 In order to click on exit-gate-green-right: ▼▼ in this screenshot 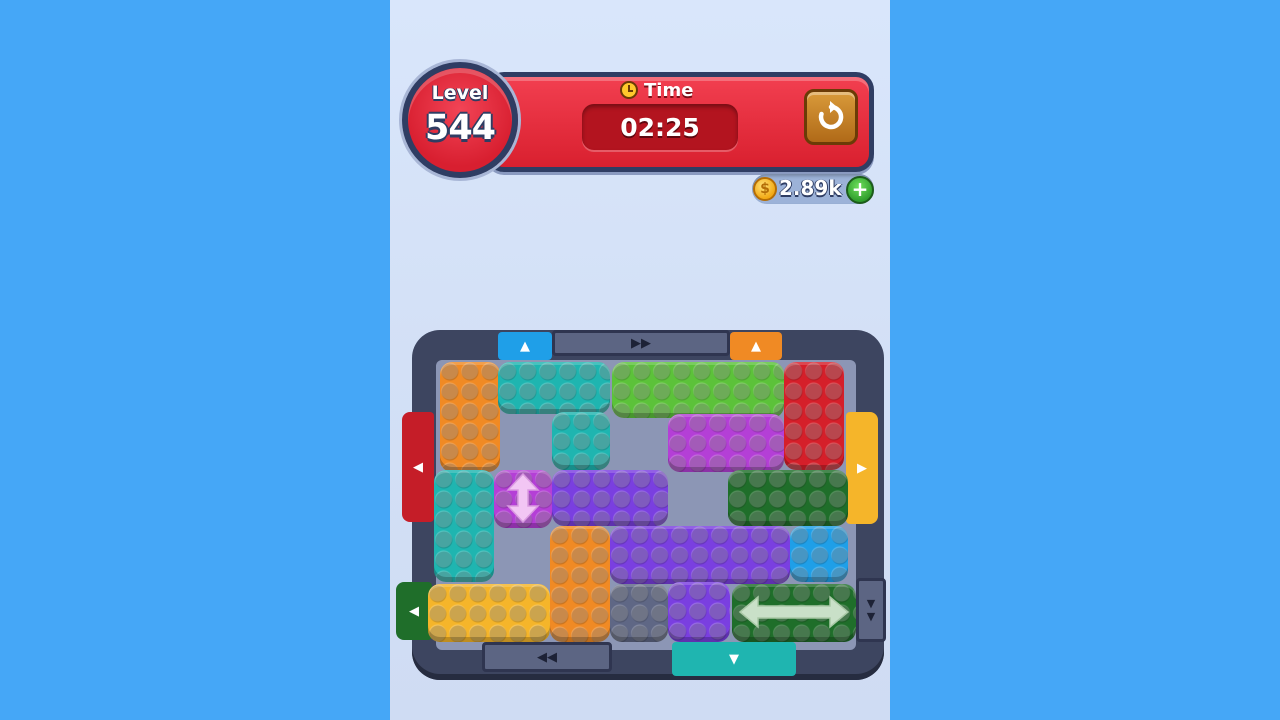, I will do `click(871, 610)`.